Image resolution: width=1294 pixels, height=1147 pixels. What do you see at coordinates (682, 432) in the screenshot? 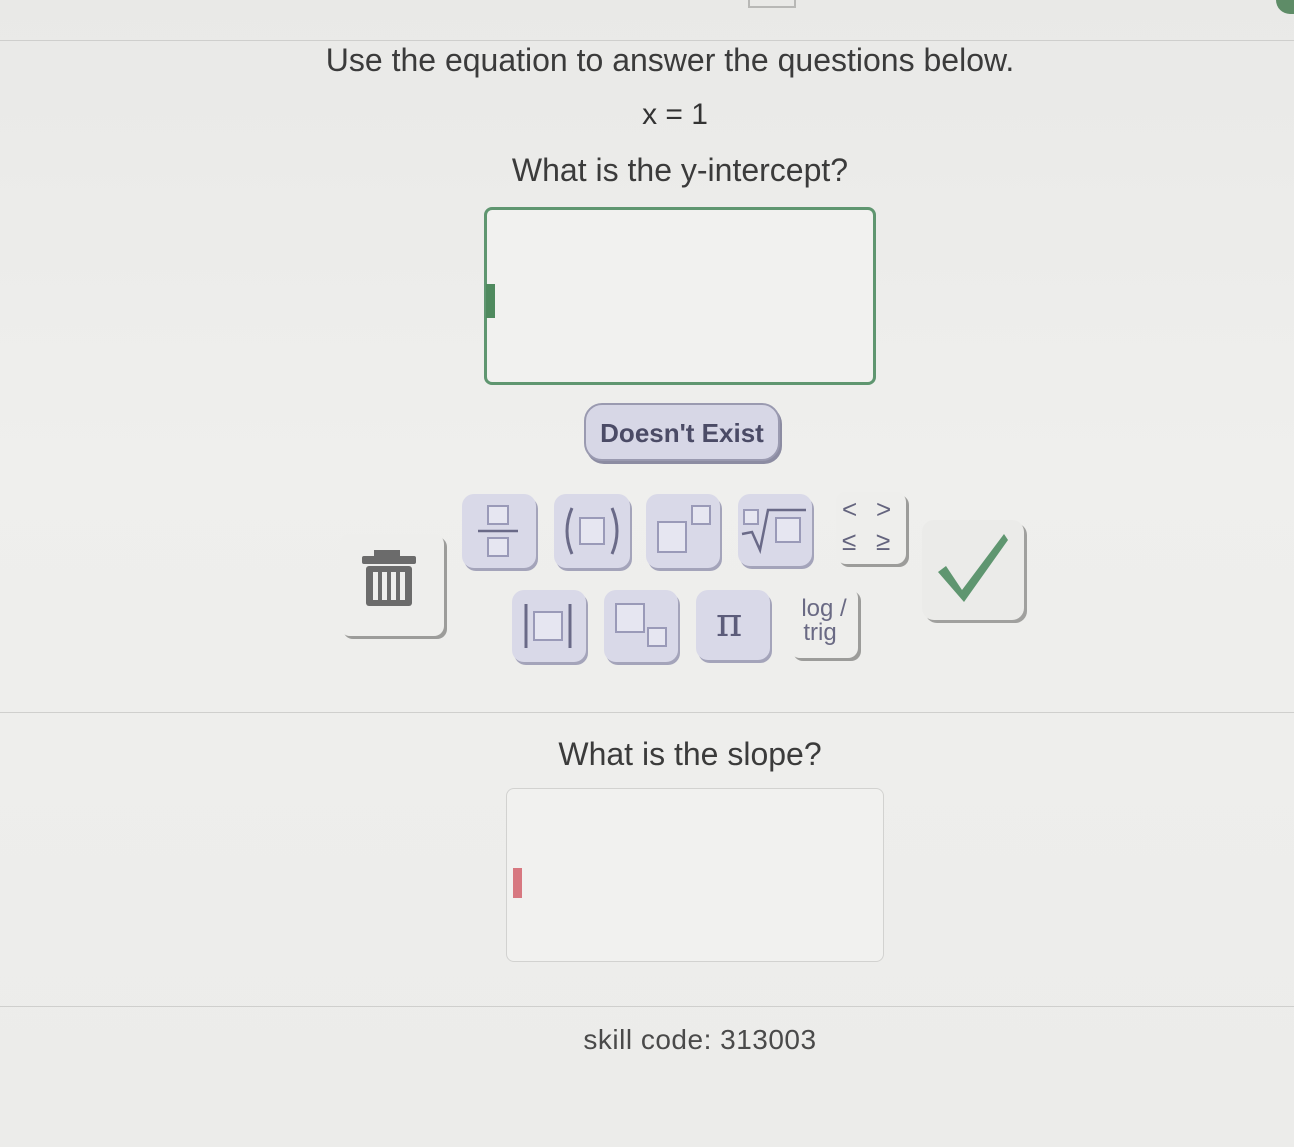
I see `doesnt-exist-button: Doesn't Exist` at bounding box center [682, 432].